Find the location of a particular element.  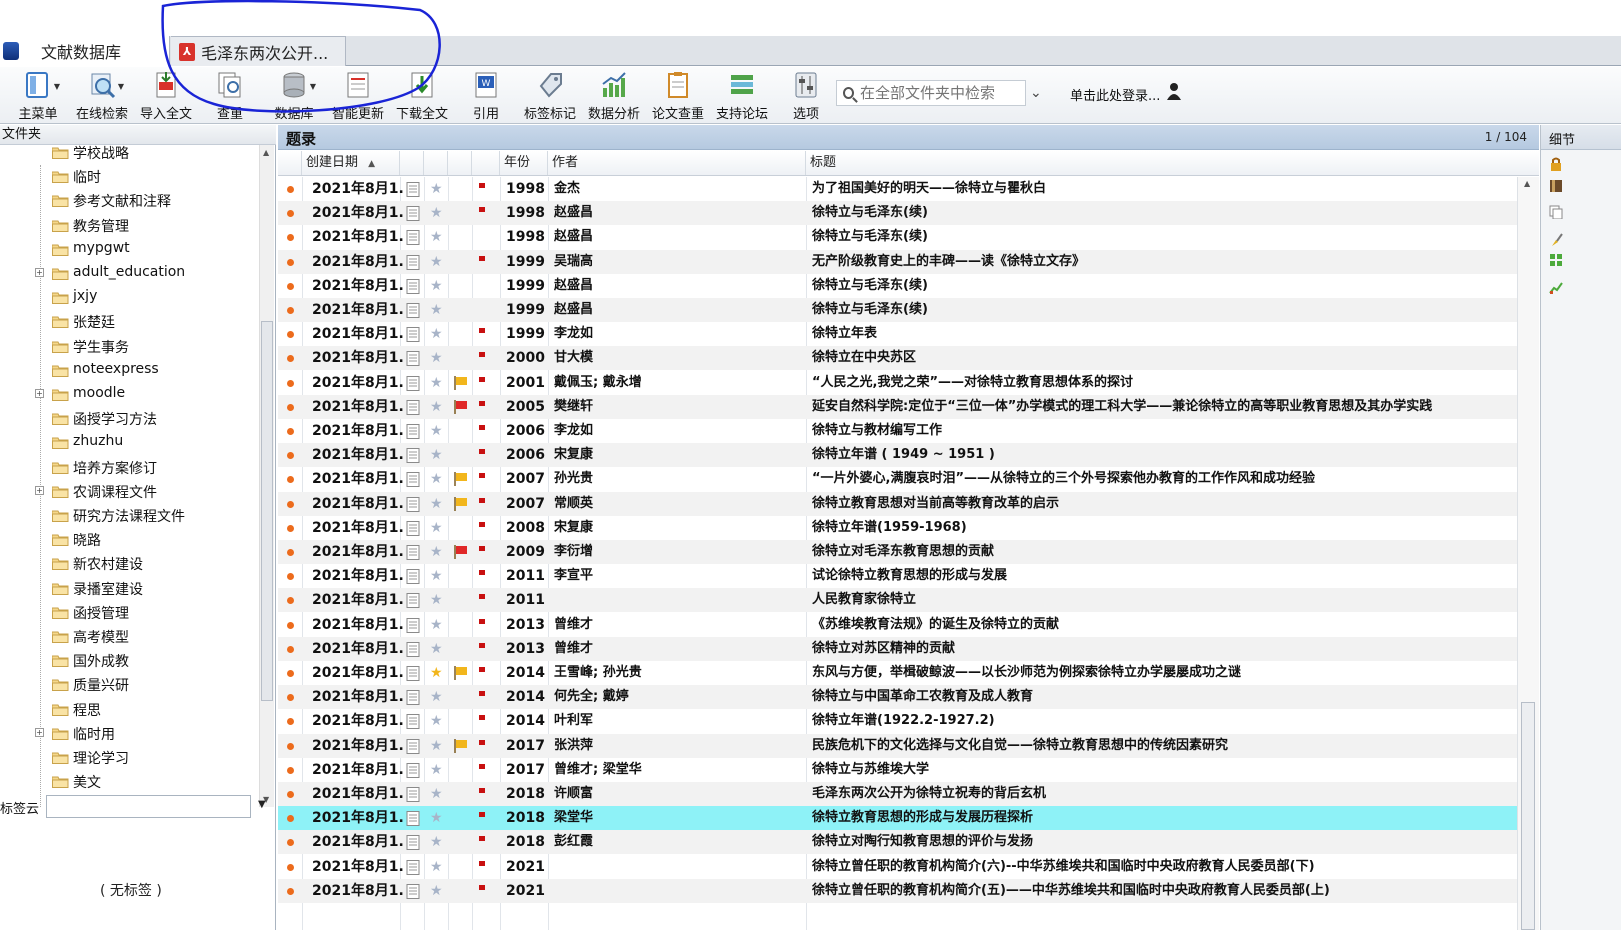

folder-item: 张楚廷 is located at coordinates (129, 322).